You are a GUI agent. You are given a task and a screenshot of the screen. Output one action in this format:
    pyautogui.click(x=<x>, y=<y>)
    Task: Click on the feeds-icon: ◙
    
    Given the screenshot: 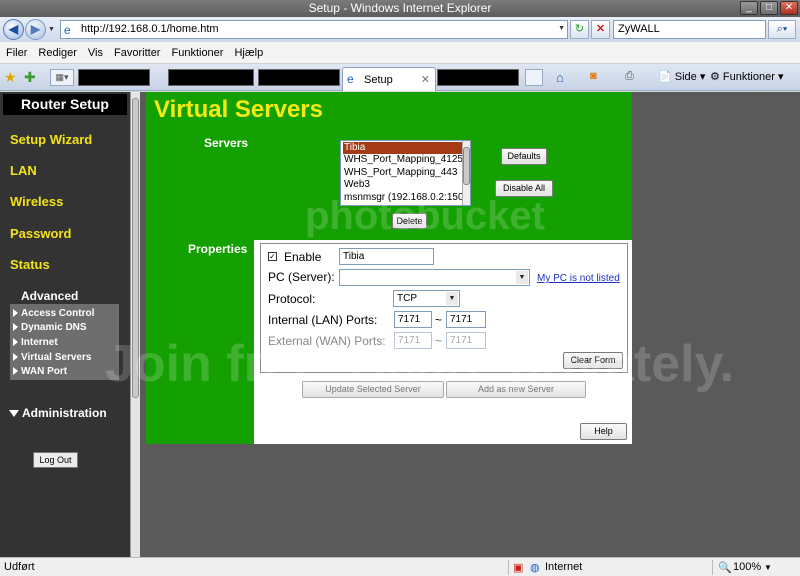 What is the action you would take?
    pyautogui.click(x=593, y=76)
    